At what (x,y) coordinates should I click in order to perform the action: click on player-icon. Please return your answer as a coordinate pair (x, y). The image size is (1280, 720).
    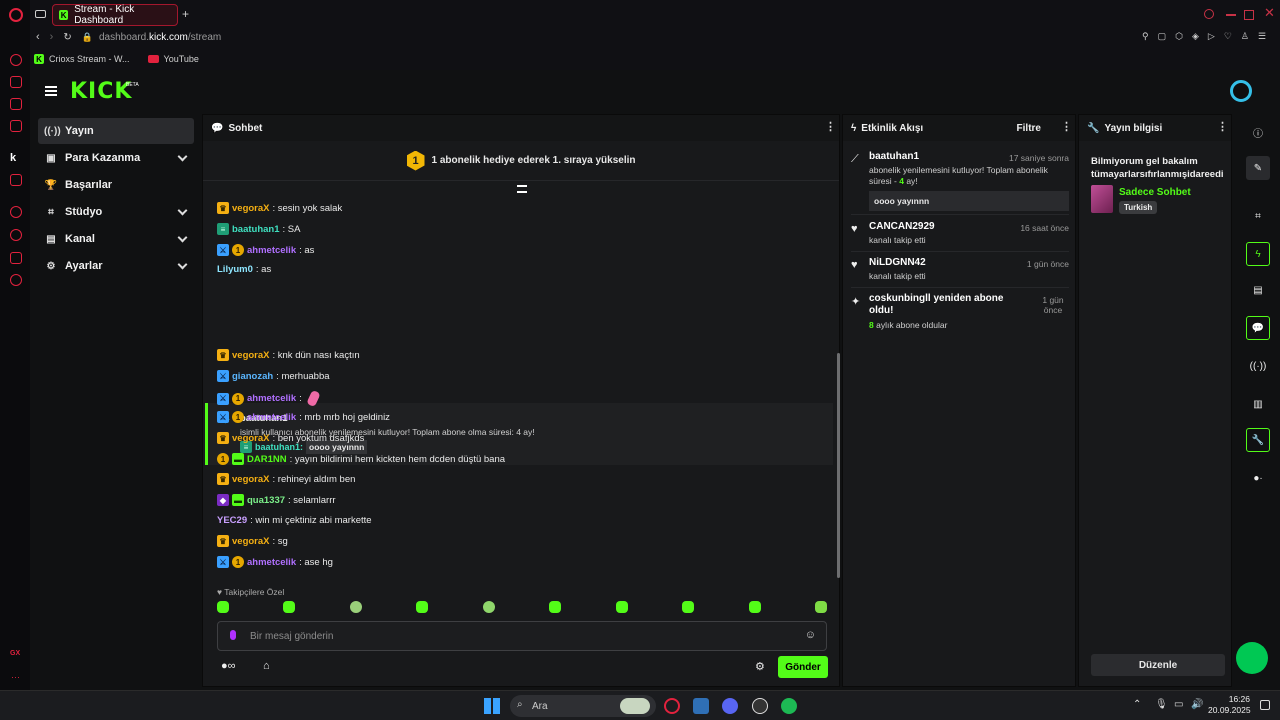
    Looking at the image, I should click on (16, 212).